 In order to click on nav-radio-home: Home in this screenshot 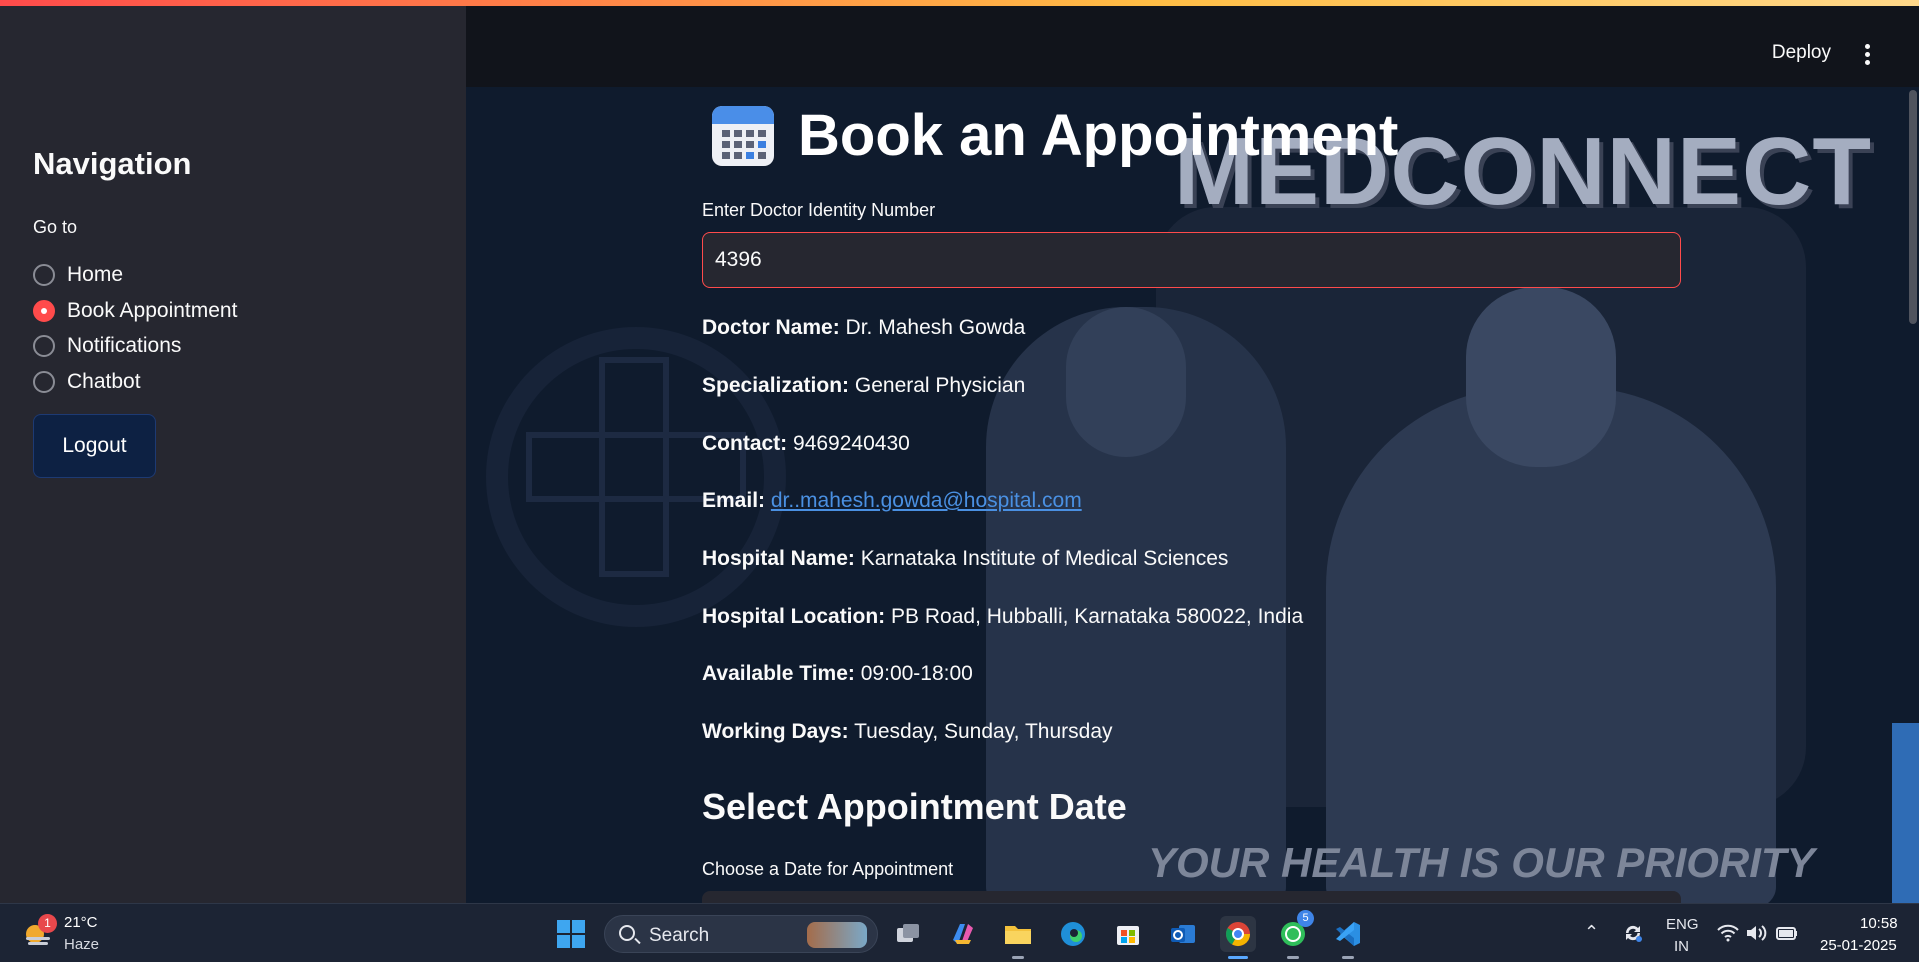, I will do `click(78, 275)`.